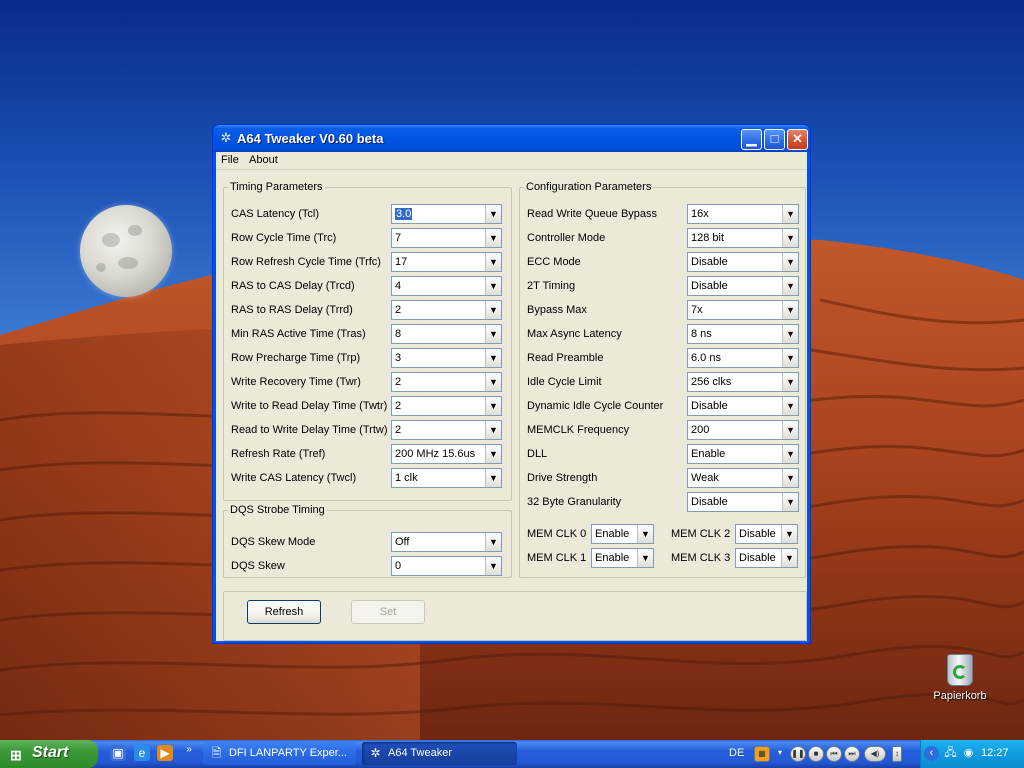 The height and width of the screenshot is (768, 1024). Describe the element at coordinates (931, 753) in the screenshot. I see `tray-expand-icon: ‹` at that location.